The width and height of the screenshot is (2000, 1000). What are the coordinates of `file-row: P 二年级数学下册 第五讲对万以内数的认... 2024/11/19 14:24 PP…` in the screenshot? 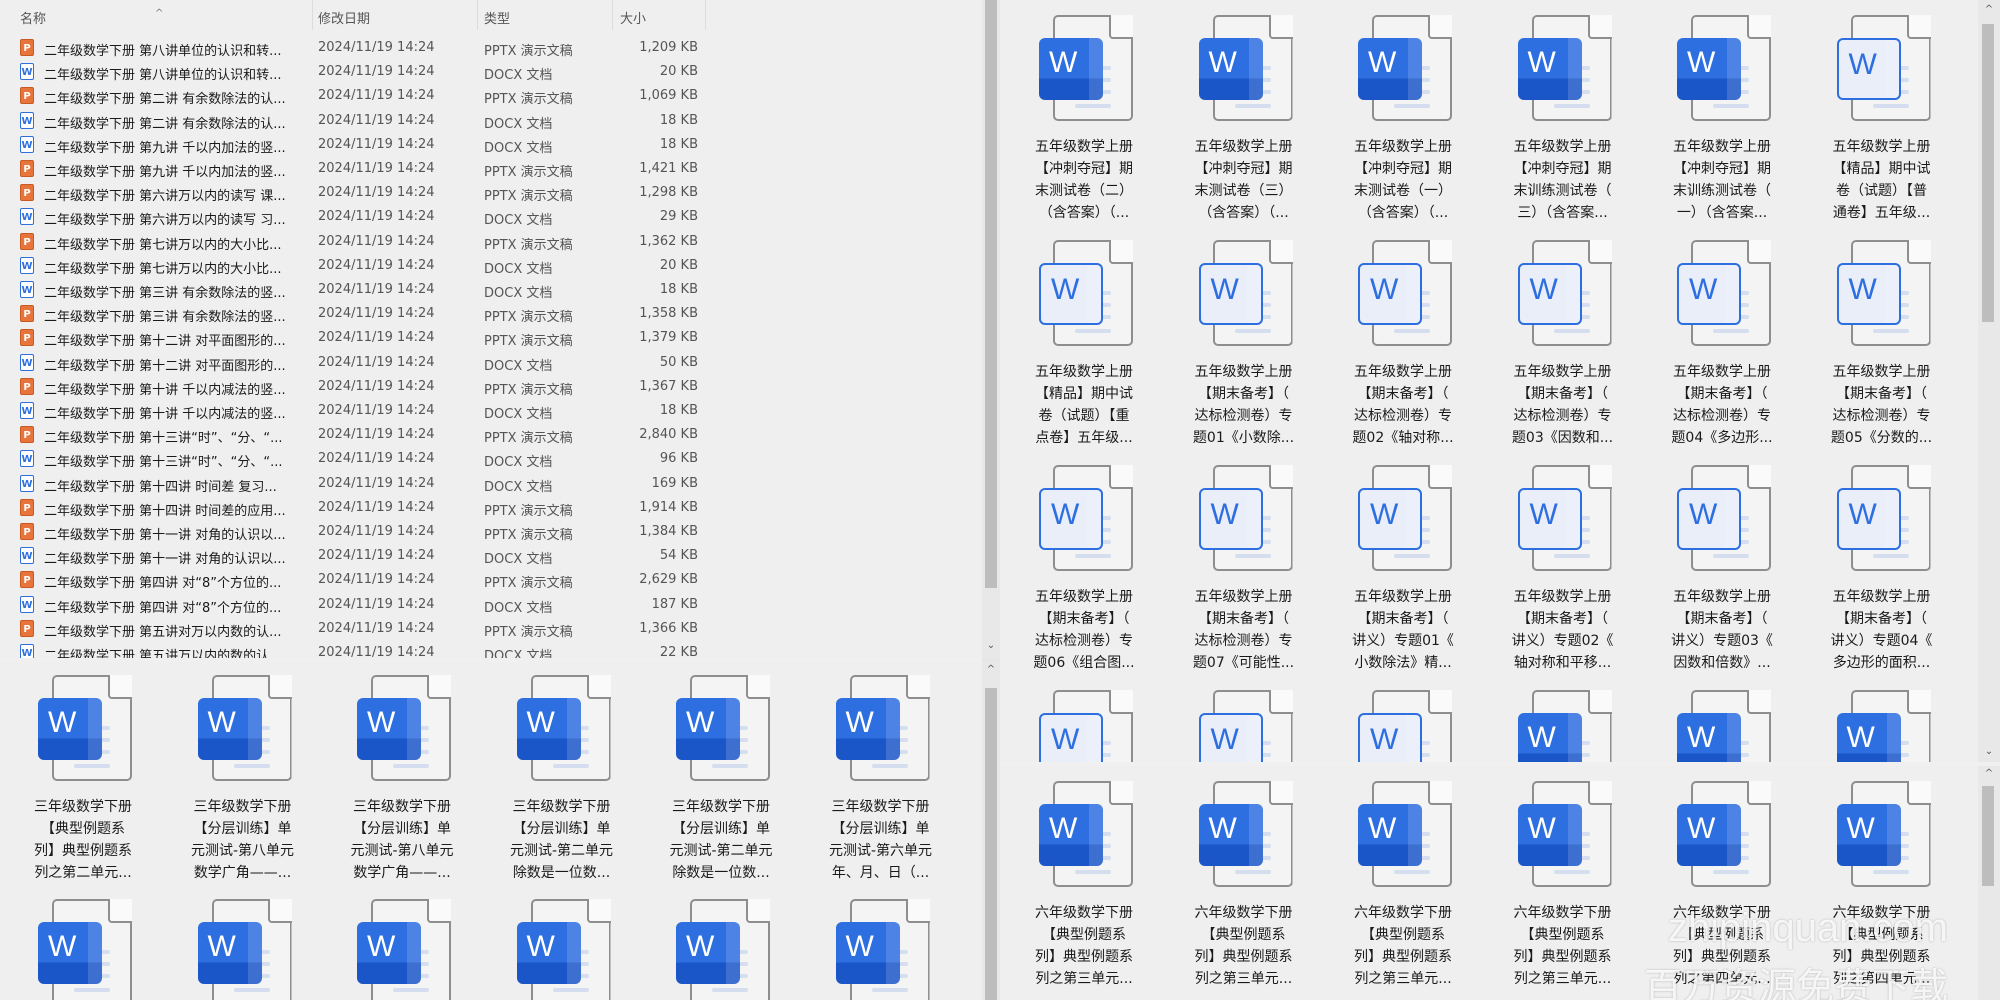 It's located at (360, 629).